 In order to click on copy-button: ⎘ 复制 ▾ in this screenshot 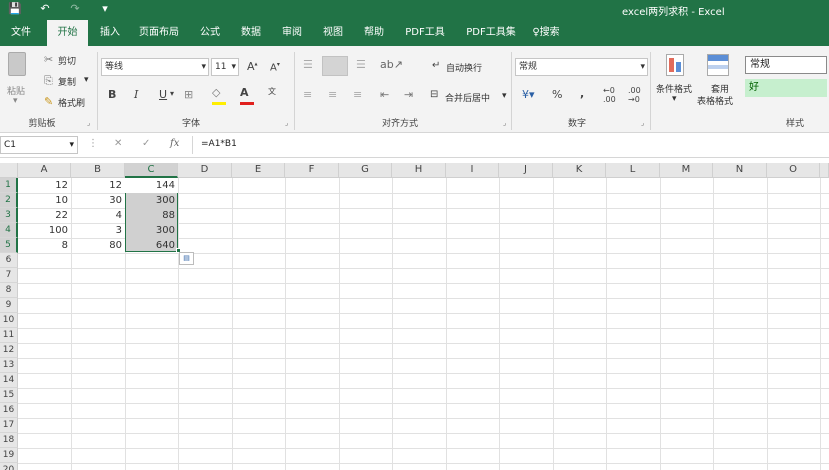, I will do `click(68, 81)`.